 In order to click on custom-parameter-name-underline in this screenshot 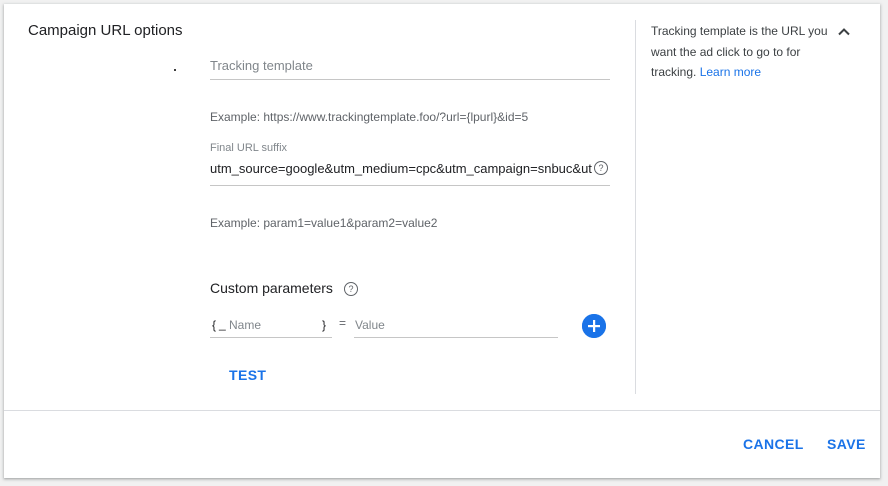, I will do `click(271, 337)`.